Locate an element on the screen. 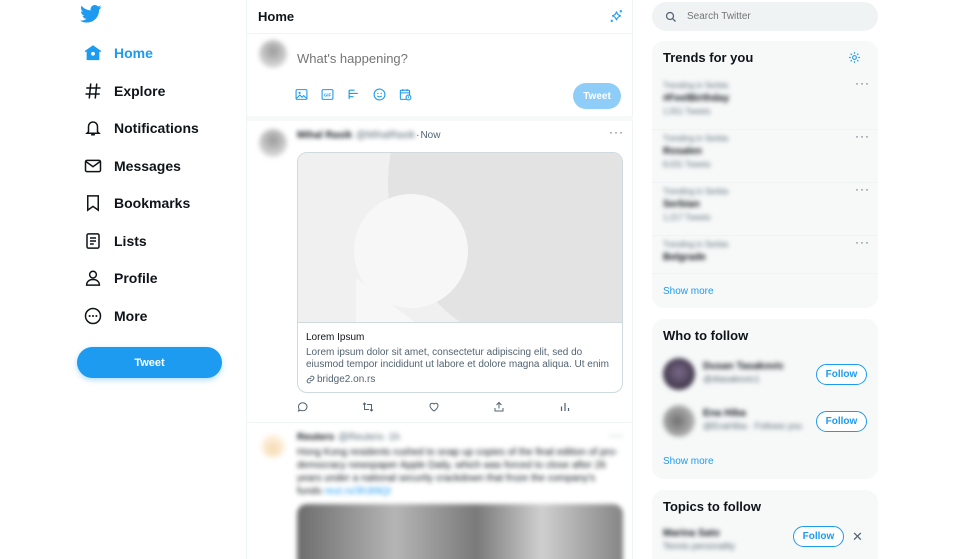 Image resolution: width=969 pixels, height=559 pixels. twitter-bird-icon is located at coordinates (93, 16).